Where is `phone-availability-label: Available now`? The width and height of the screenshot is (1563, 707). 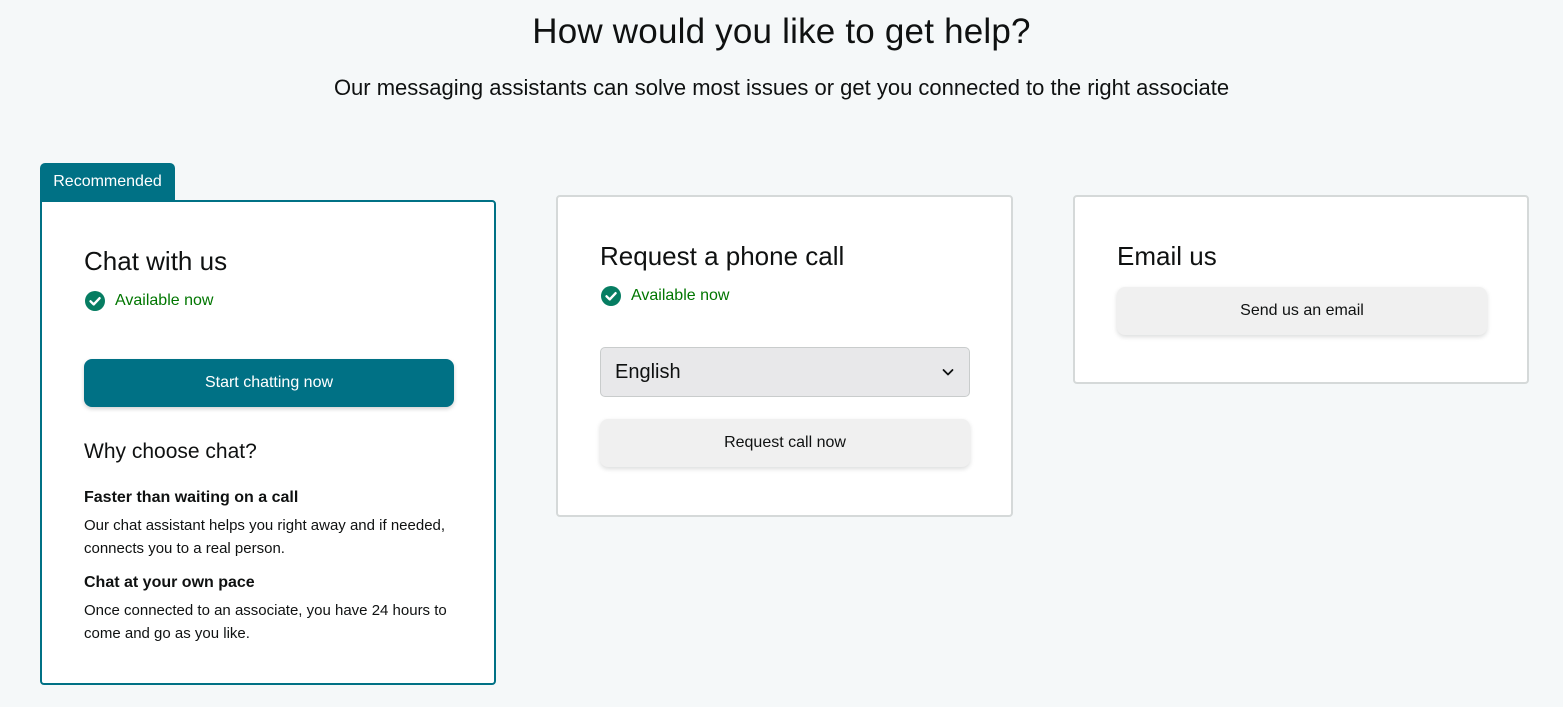
phone-availability-label: Available now is located at coordinates (680, 295).